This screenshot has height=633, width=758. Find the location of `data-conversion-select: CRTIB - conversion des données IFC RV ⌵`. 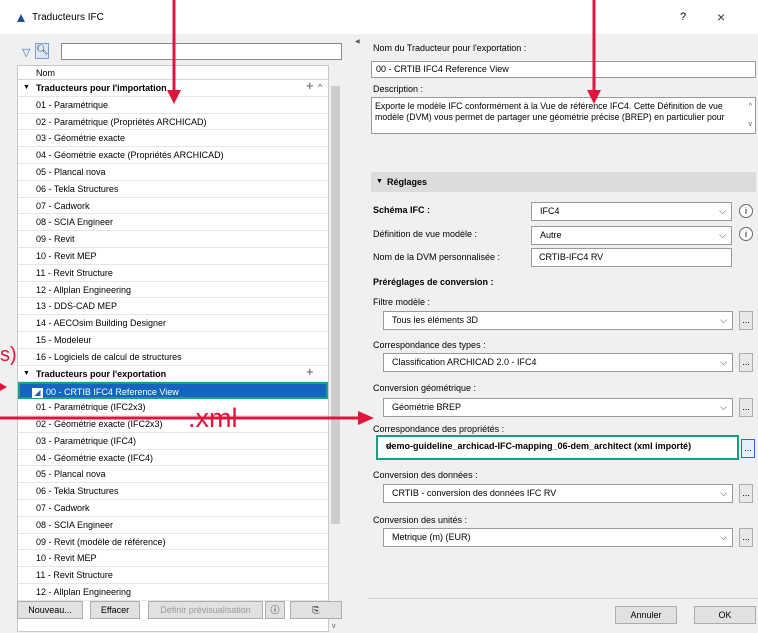

data-conversion-select: CRTIB - conversion des données IFC RV ⌵ is located at coordinates (558, 493).